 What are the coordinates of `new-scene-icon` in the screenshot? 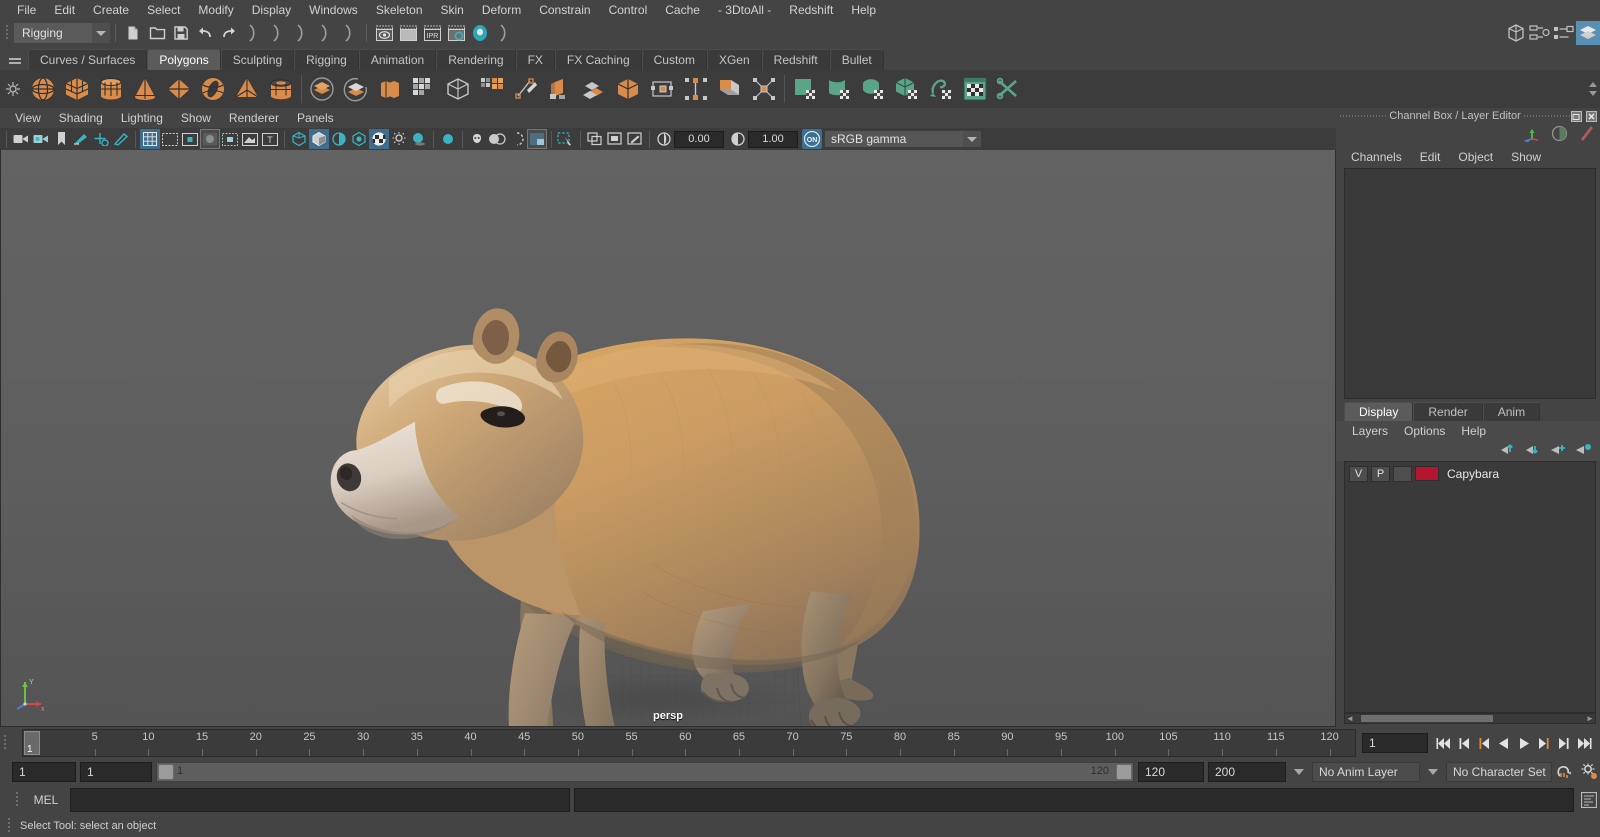 It's located at (133, 33).